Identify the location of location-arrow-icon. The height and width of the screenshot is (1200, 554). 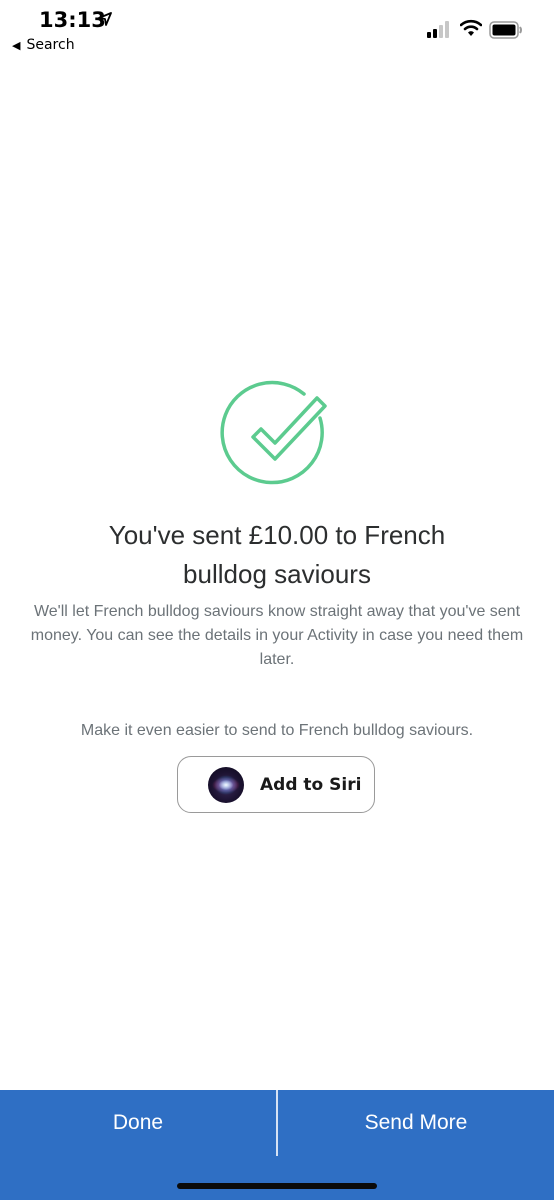
(105, 19).